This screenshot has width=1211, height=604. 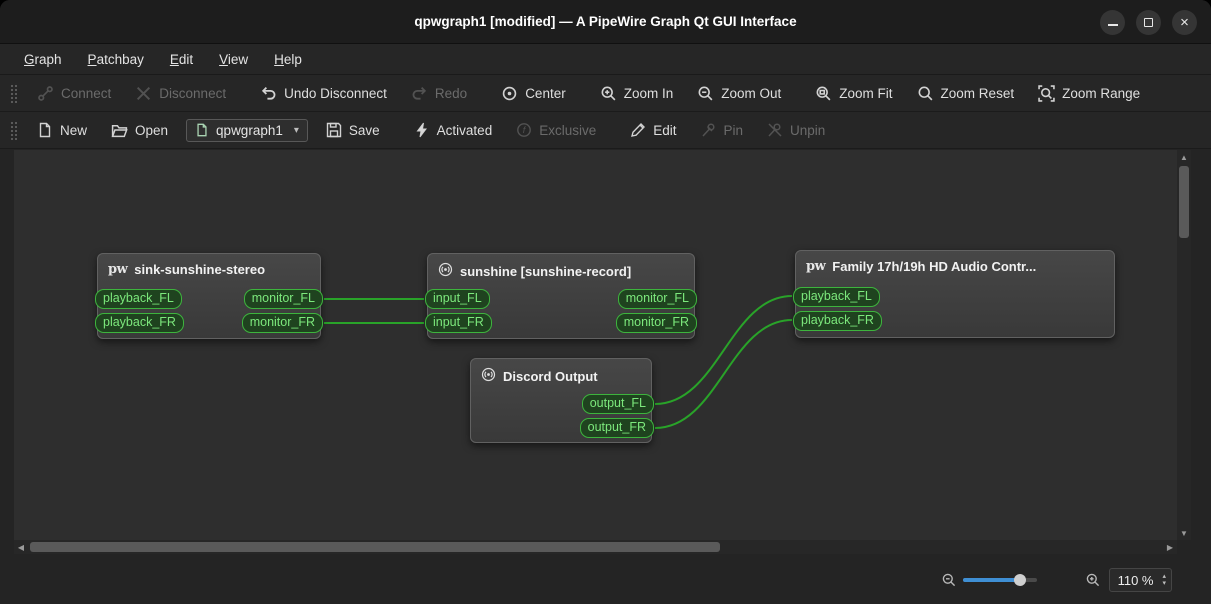 I want to click on chevron-down-icon: ▾, so click(x=296, y=130).